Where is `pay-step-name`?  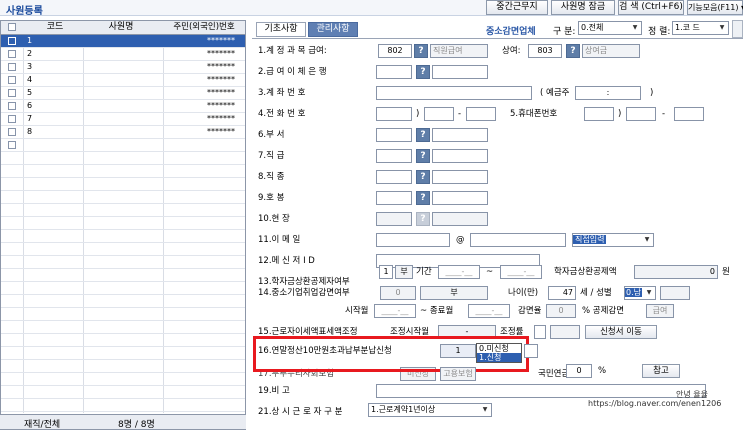
pay-step-name is located at coordinates (460, 198).